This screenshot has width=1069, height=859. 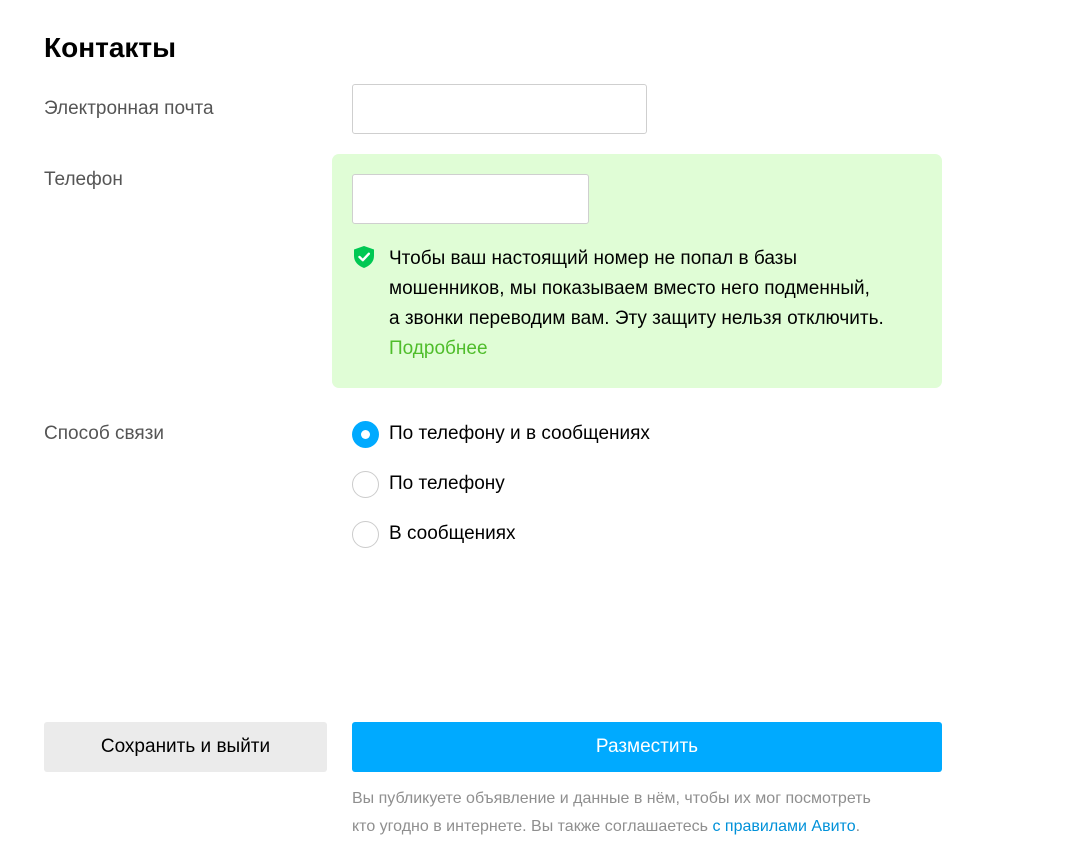 I want to click on contact-method-label: Способ связи, so click(x=104, y=433).